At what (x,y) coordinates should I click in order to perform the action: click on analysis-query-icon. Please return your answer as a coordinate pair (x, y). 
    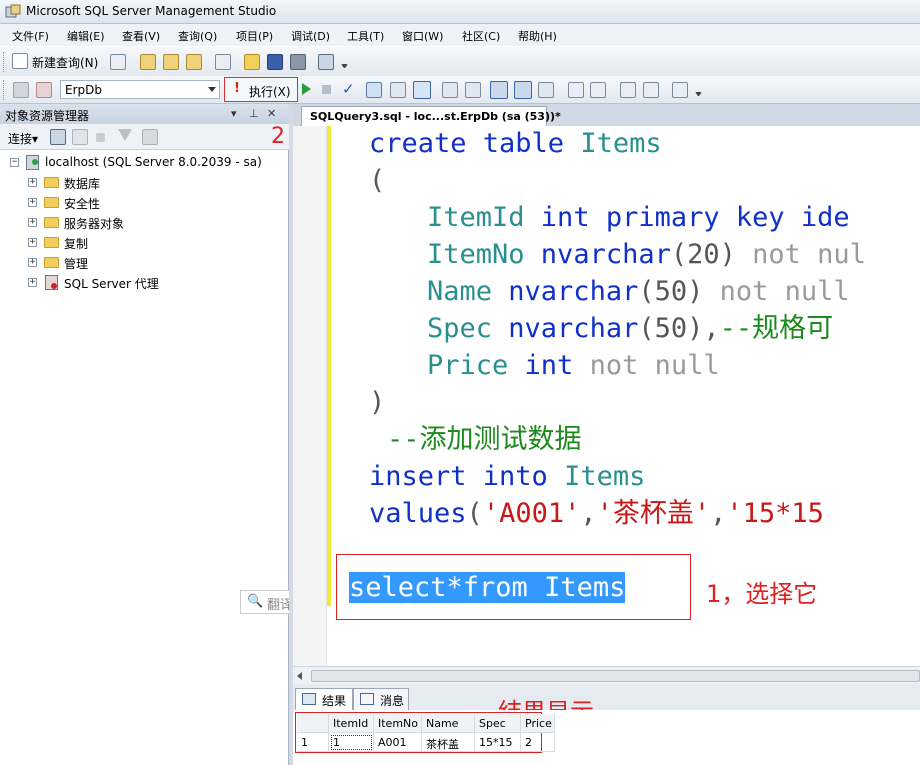
    Looking at the image, I should click on (148, 62).